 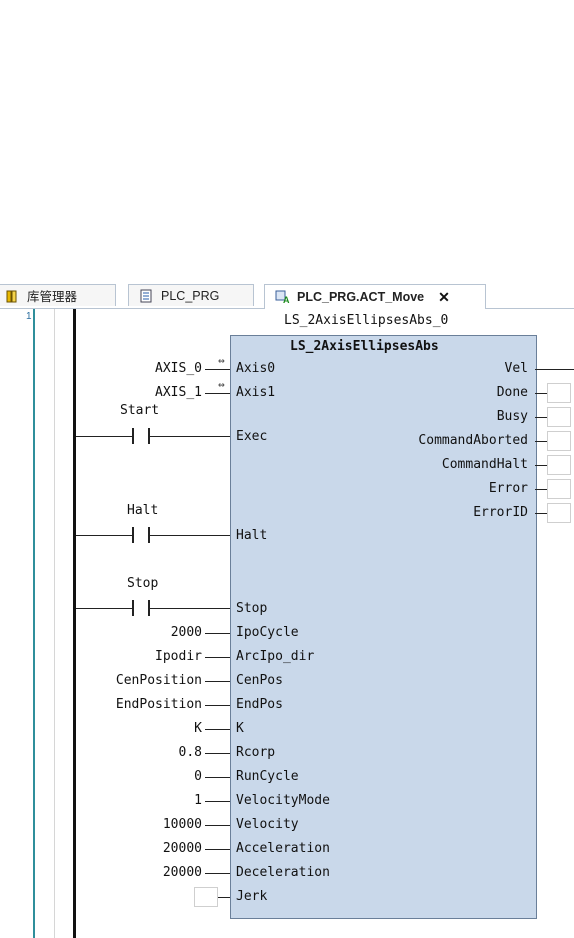 I want to click on left-power-rail, so click(x=74, y=623).